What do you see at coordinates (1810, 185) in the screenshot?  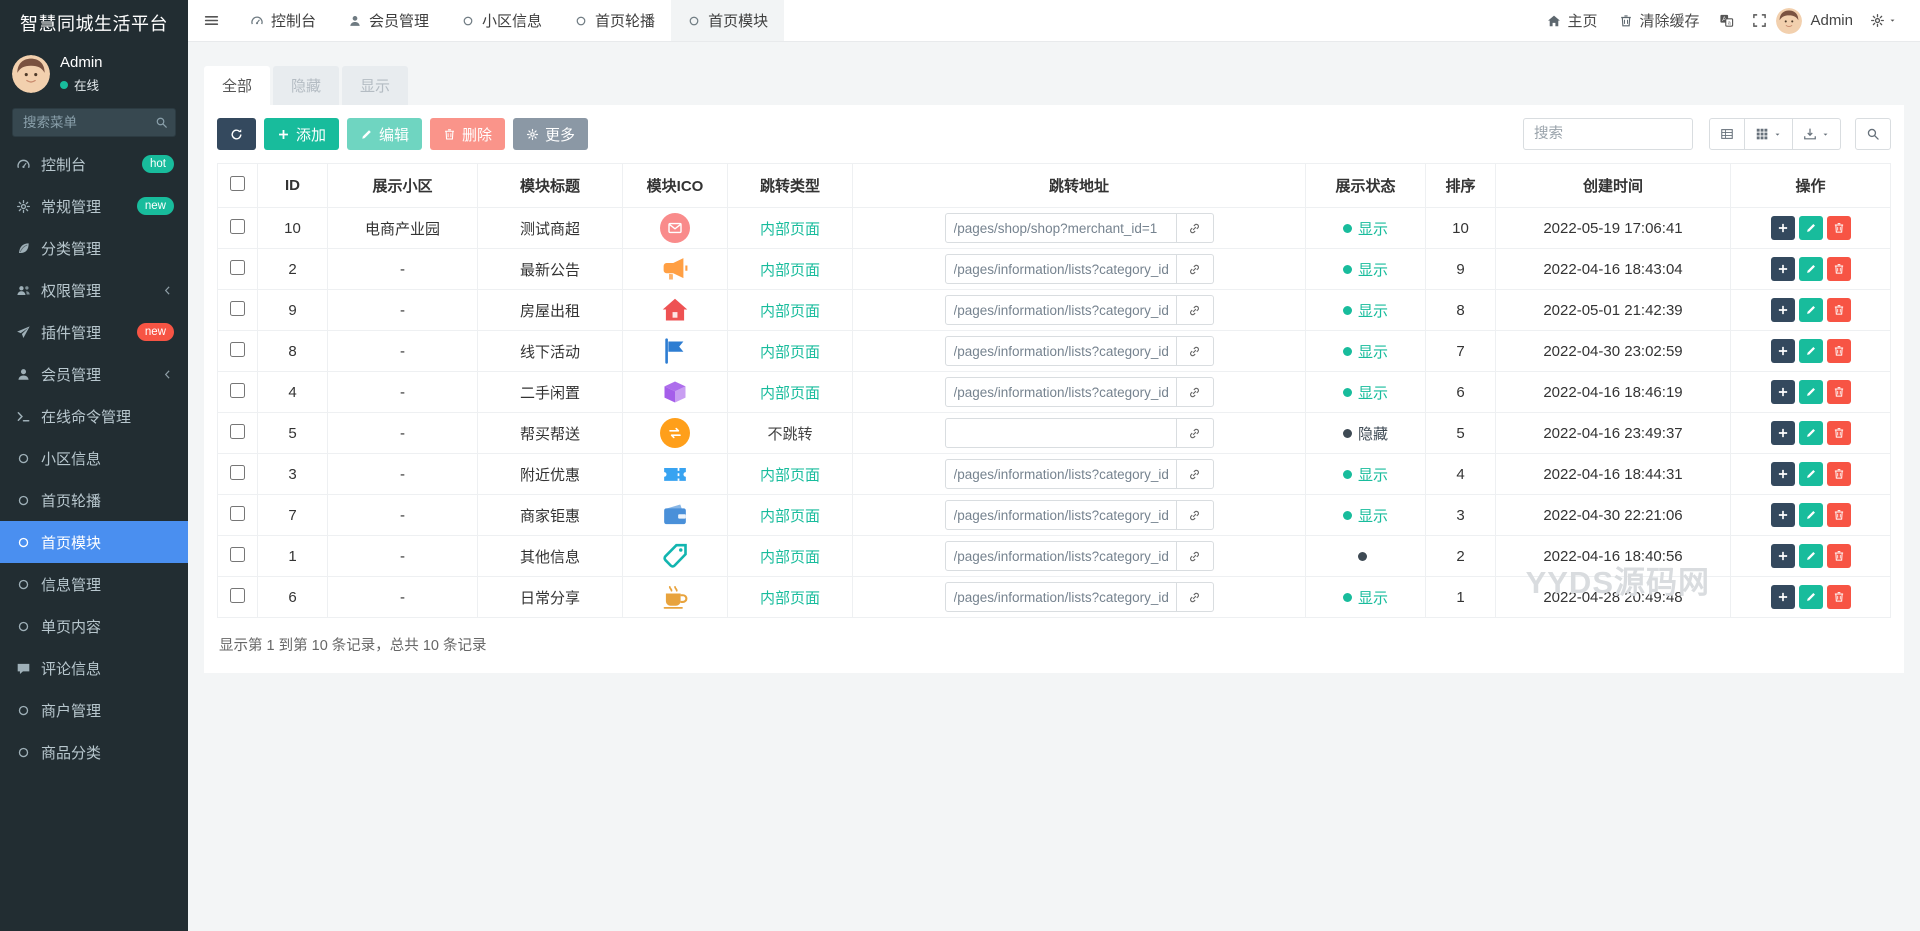 I see `column-header-9: 操作` at bounding box center [1810, 185].